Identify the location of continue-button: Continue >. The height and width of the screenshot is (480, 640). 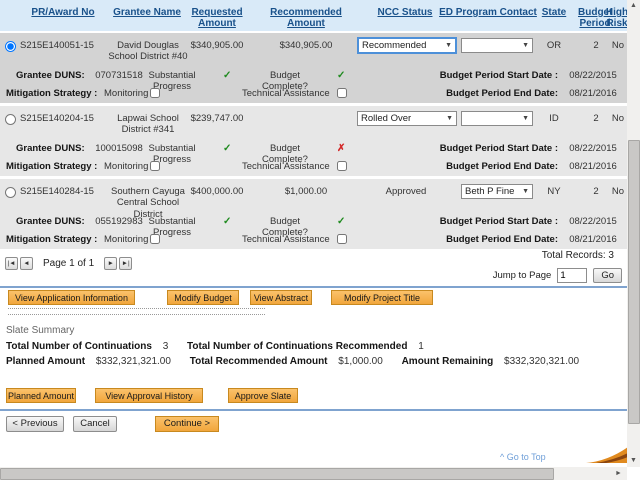
(187, 424).